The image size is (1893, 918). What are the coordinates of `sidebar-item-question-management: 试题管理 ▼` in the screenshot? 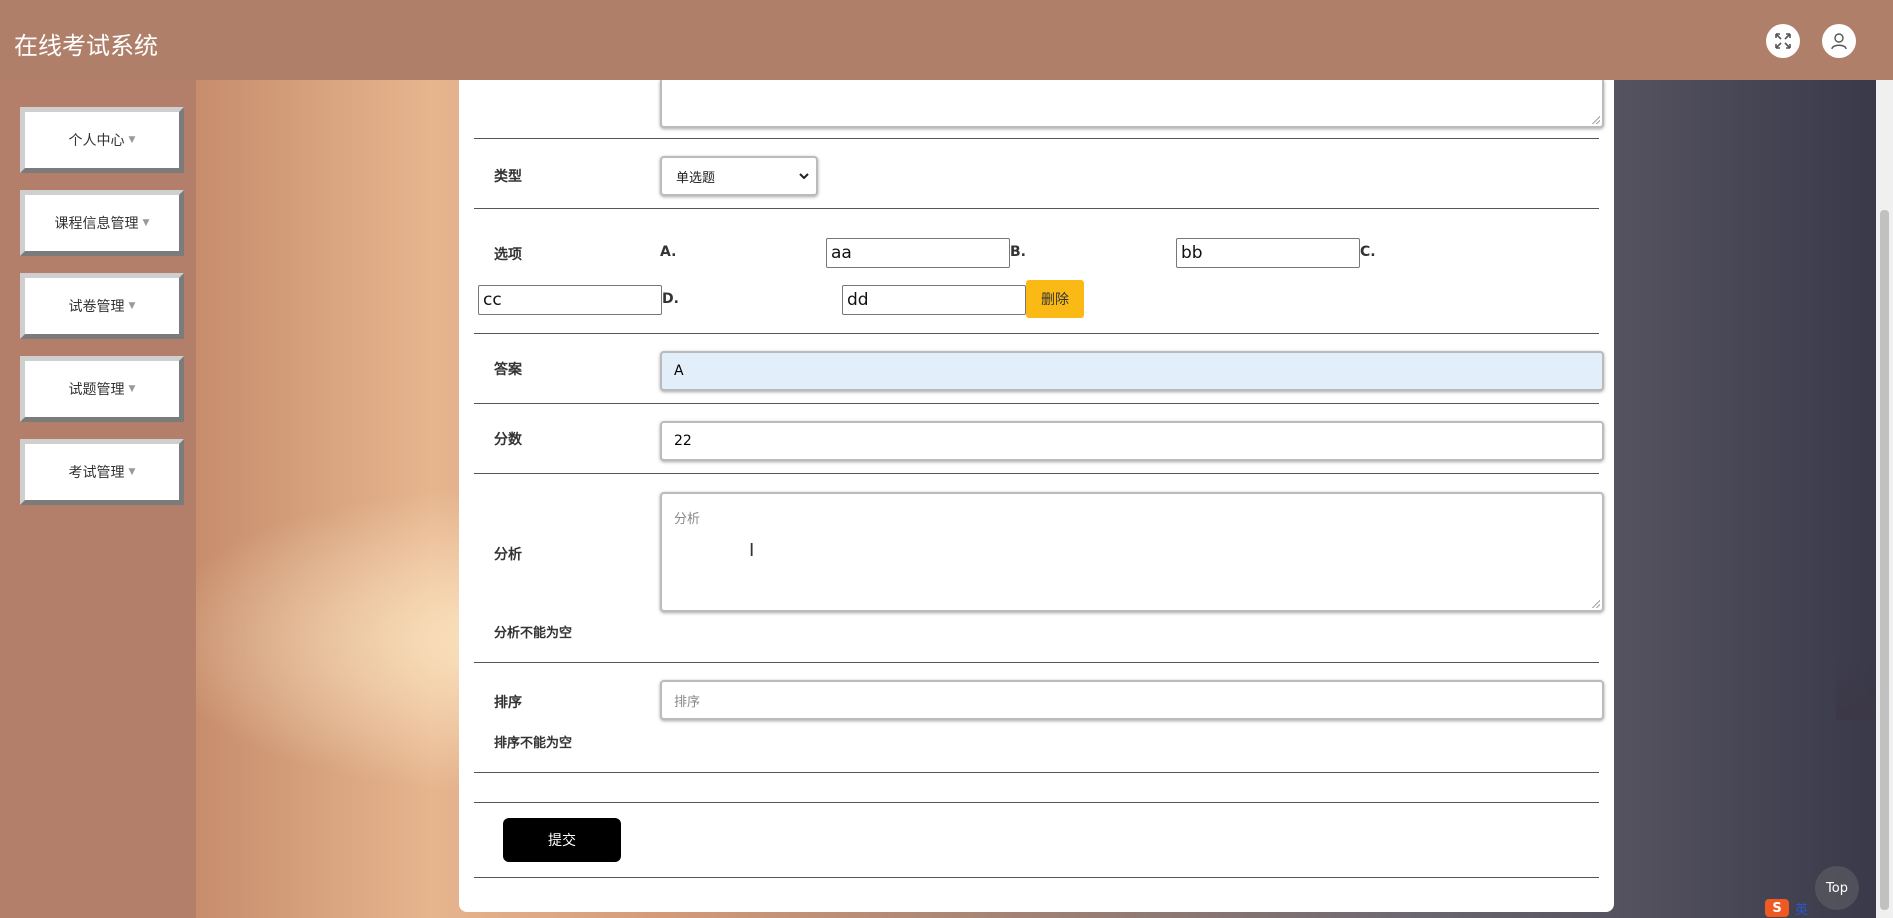 It's located at (102, 389).